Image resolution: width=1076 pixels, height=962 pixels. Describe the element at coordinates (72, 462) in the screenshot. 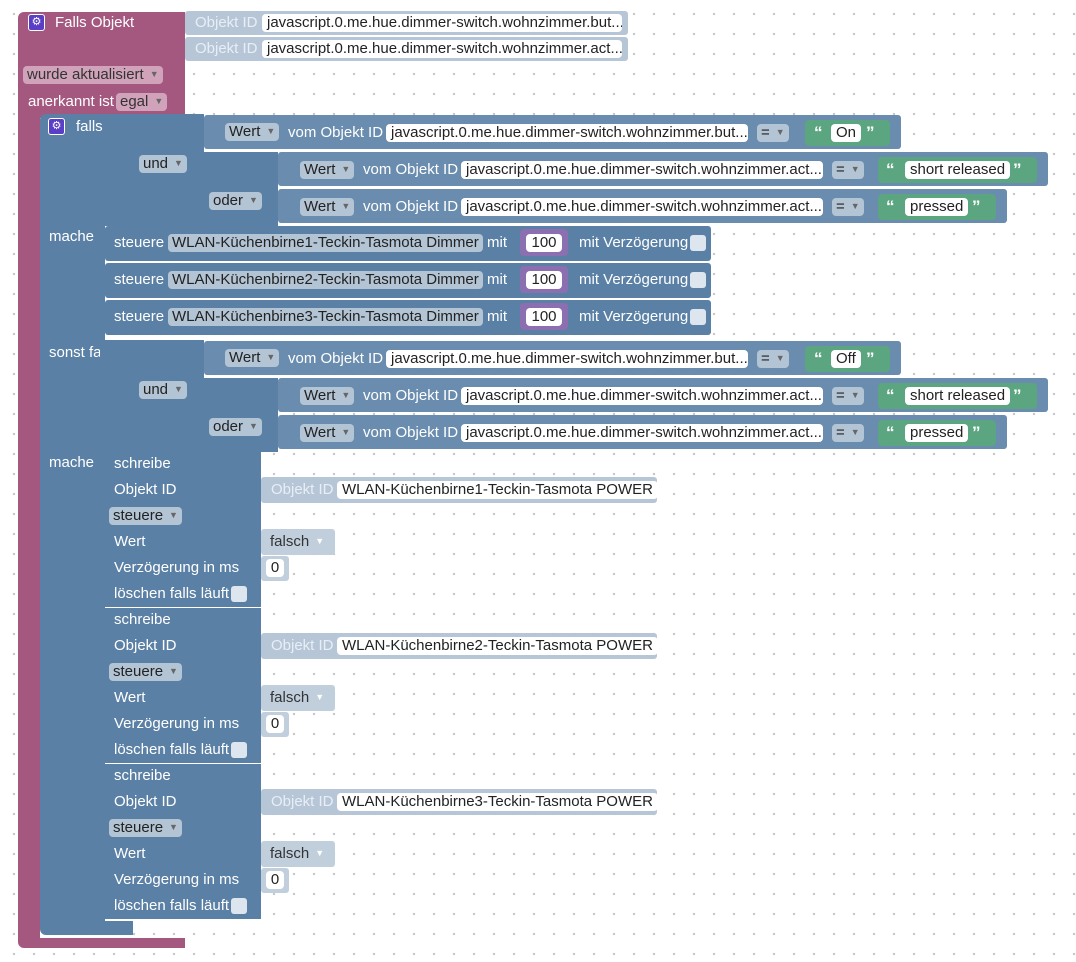

I see `mache-label-2: mache` at that location.